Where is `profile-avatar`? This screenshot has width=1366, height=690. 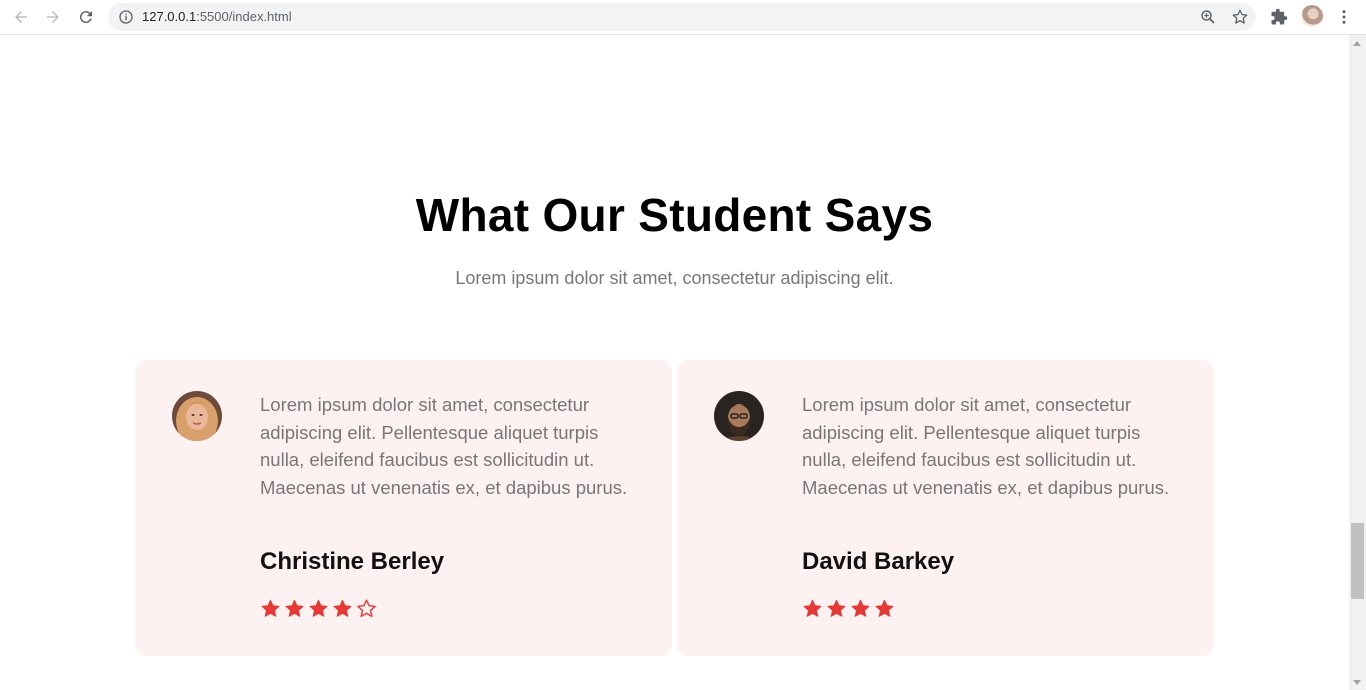 profile-avatar is located at coordinates (1312, 16).